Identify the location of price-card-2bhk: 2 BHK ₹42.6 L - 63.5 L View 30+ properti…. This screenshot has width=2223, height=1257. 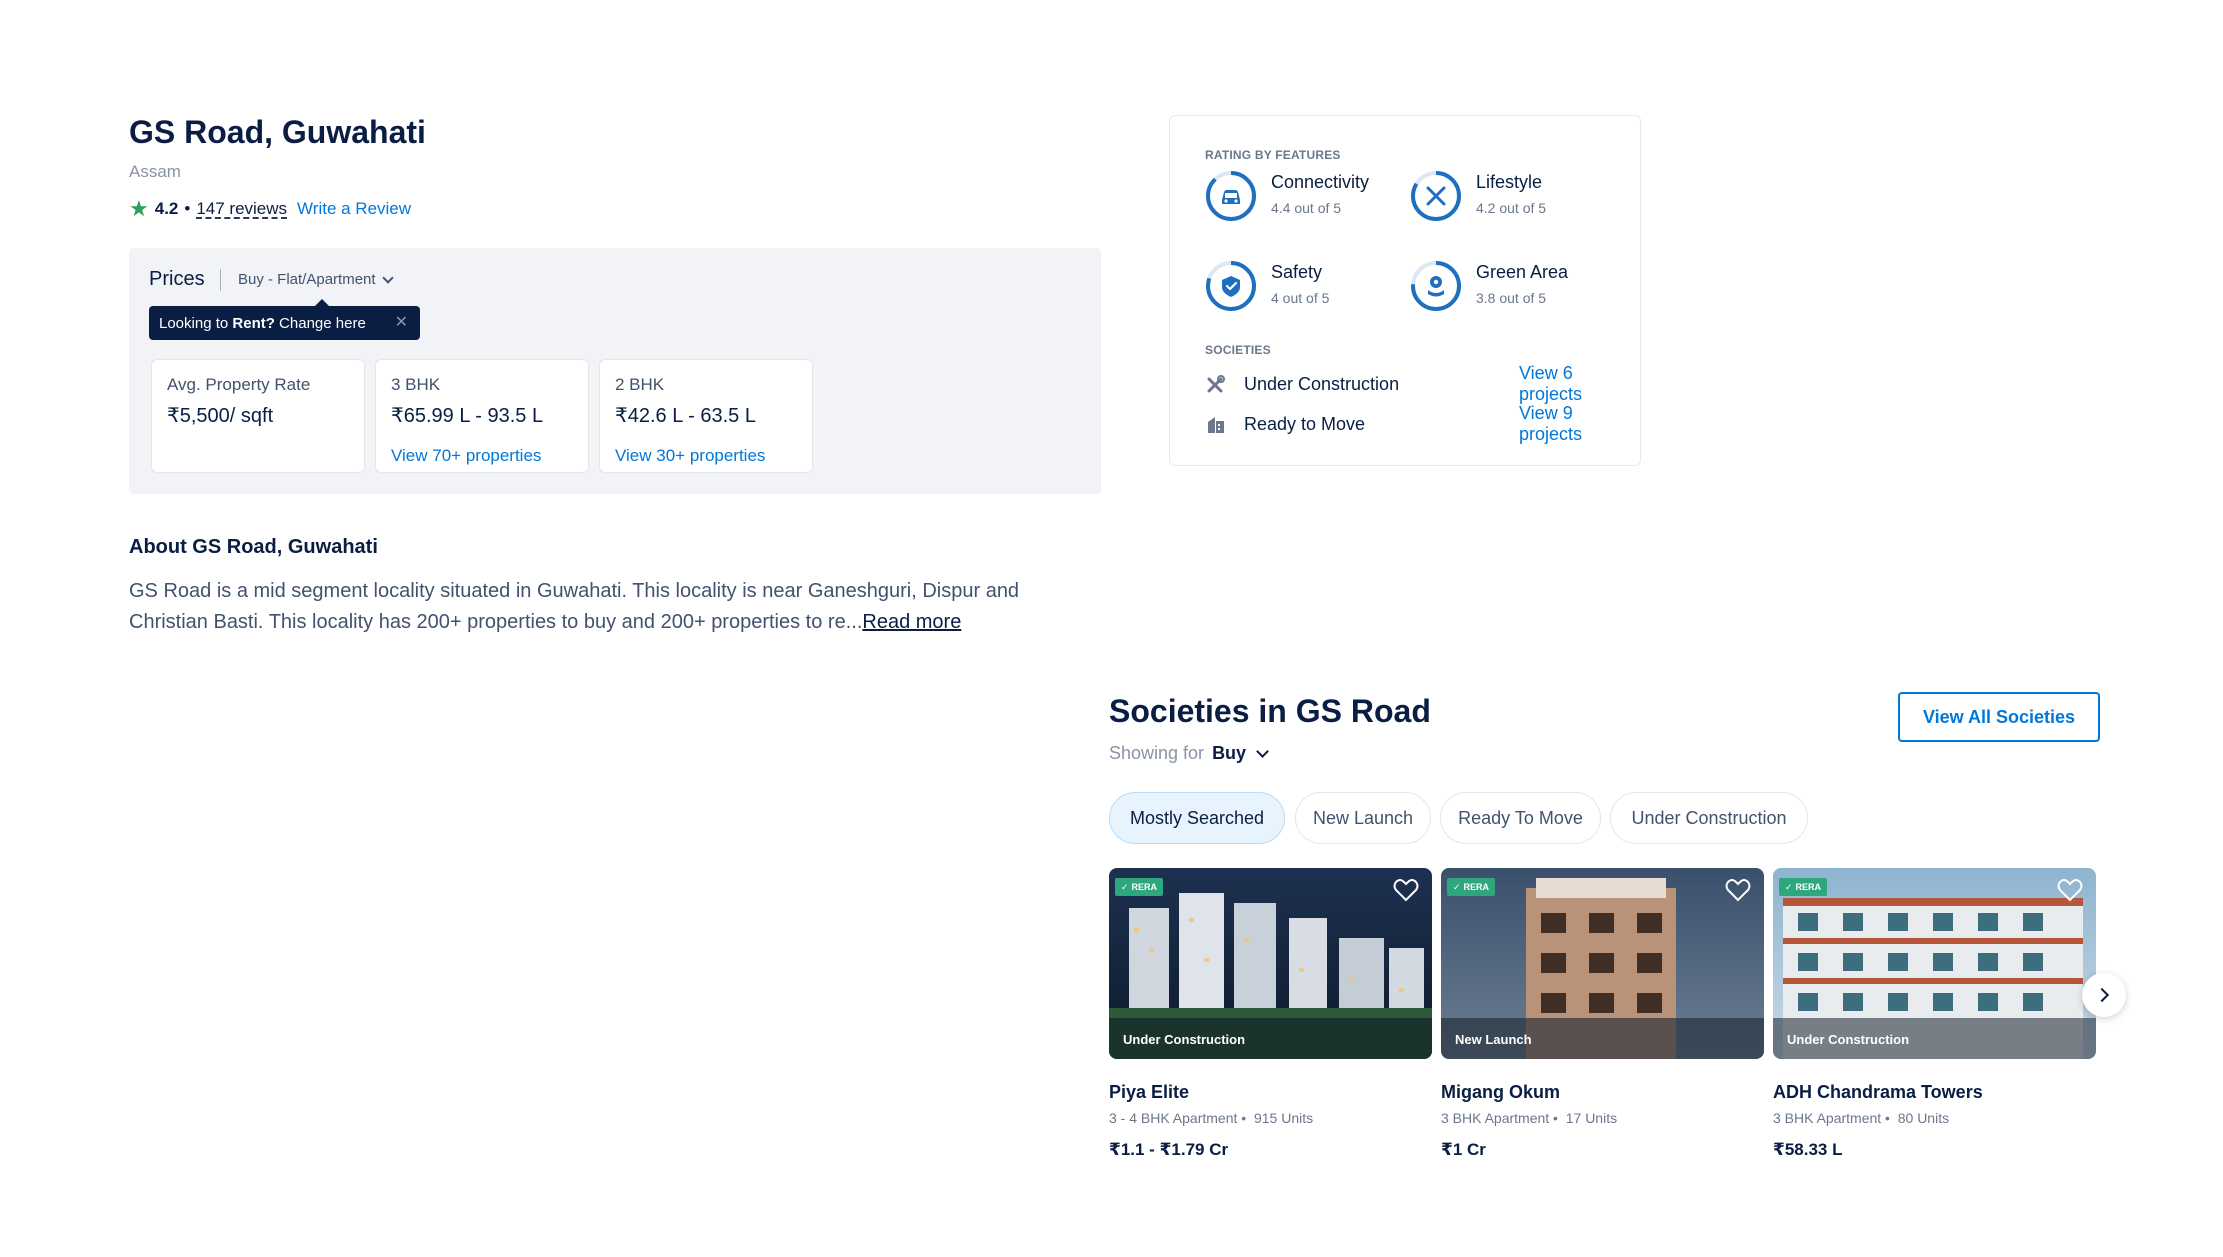
(706, 416).